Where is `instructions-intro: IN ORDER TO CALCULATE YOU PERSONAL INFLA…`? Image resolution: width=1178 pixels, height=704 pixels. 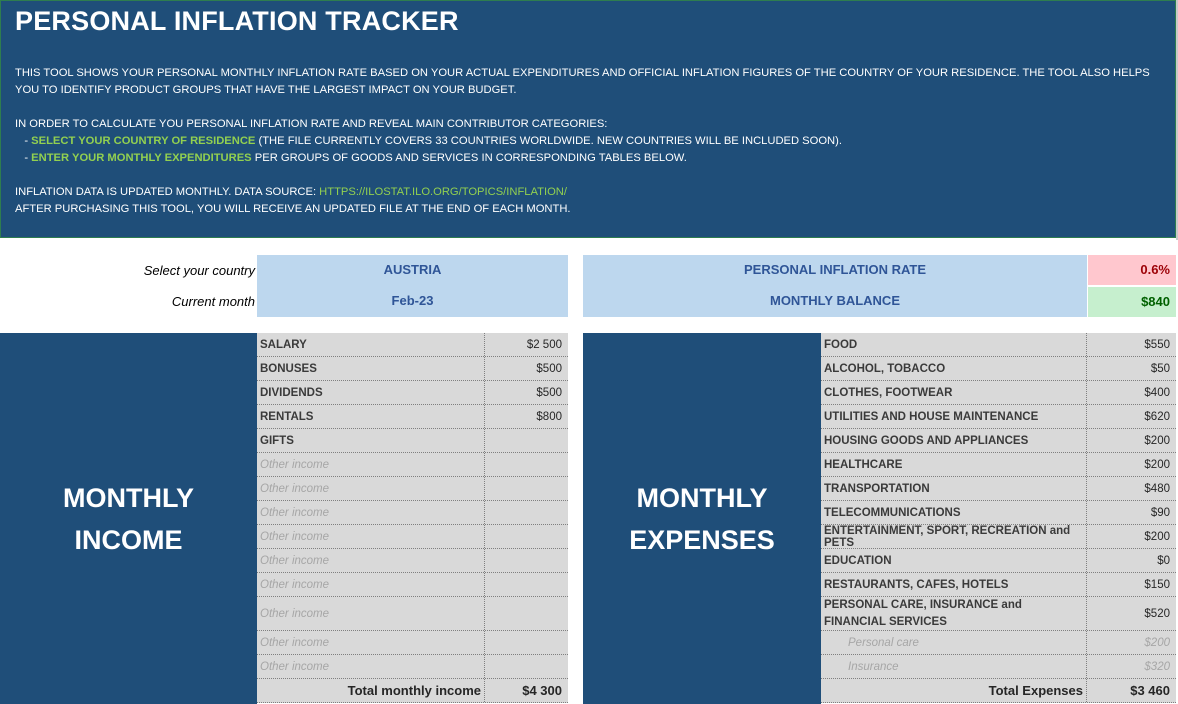
instructions-intro: IN ORDER TO CALCULATE YOU PERSONAL INFLA… is located at coordinates (311, 124).